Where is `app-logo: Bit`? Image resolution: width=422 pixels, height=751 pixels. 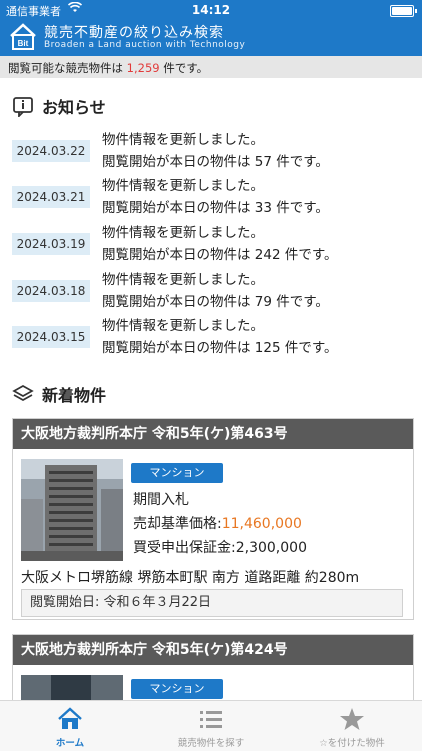 app-logo: Bit is located at coordinates (23, 37).